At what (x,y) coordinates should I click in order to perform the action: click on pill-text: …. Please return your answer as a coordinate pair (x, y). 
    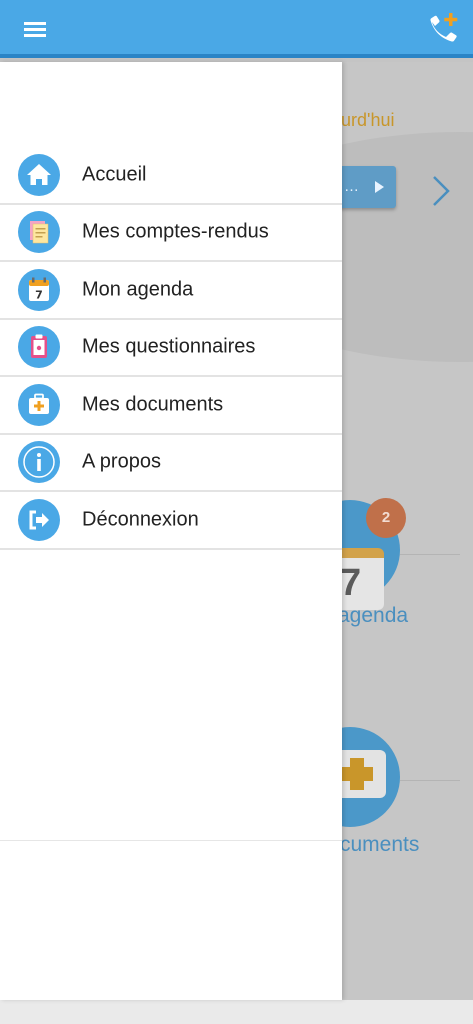
    Looking at the image, I should click on (351, 186).